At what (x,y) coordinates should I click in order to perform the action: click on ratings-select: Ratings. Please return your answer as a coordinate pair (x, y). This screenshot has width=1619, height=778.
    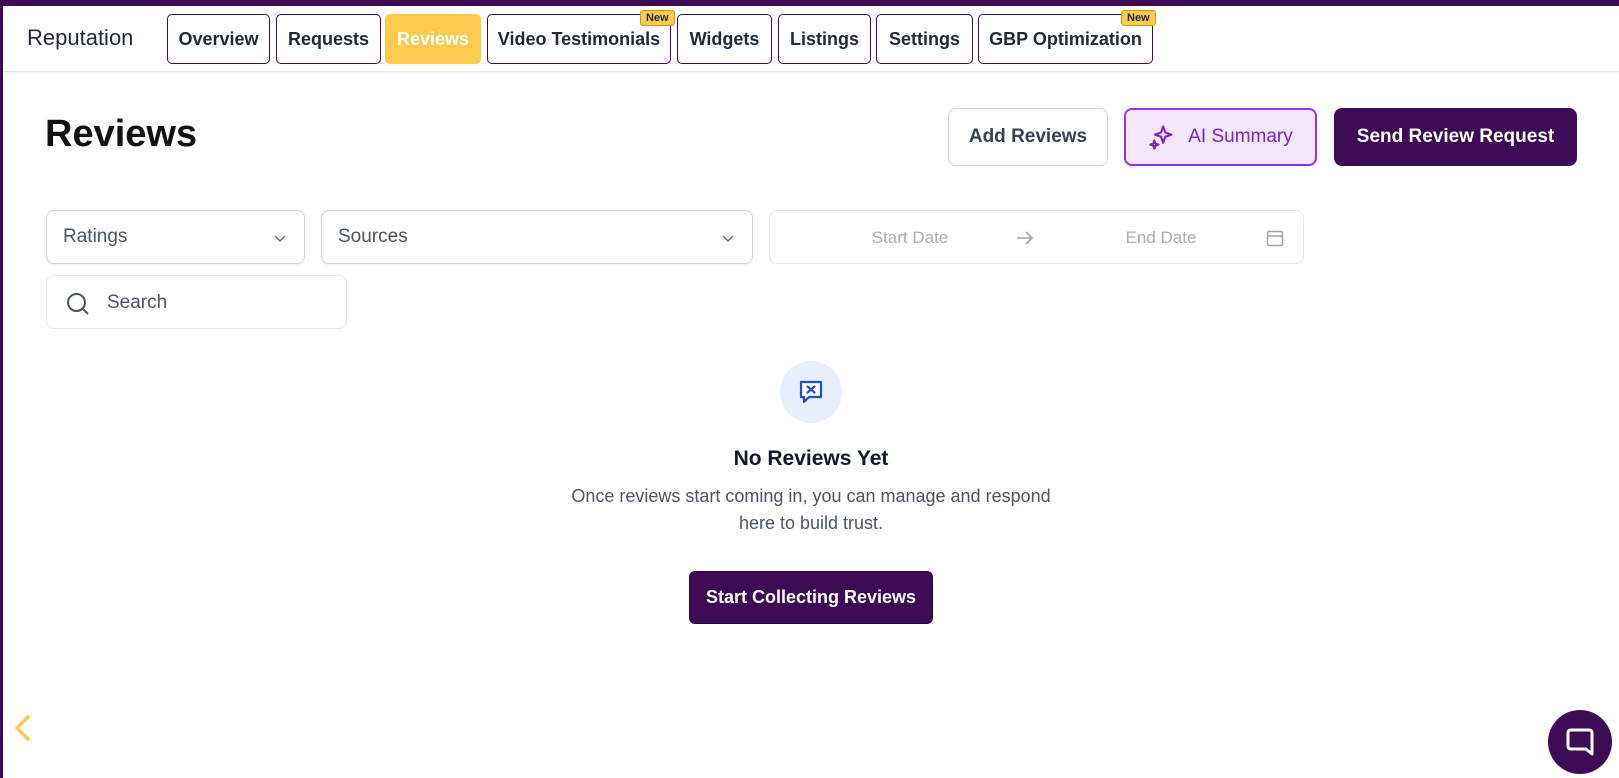
    Looking at the image, I should click on (175, 237).